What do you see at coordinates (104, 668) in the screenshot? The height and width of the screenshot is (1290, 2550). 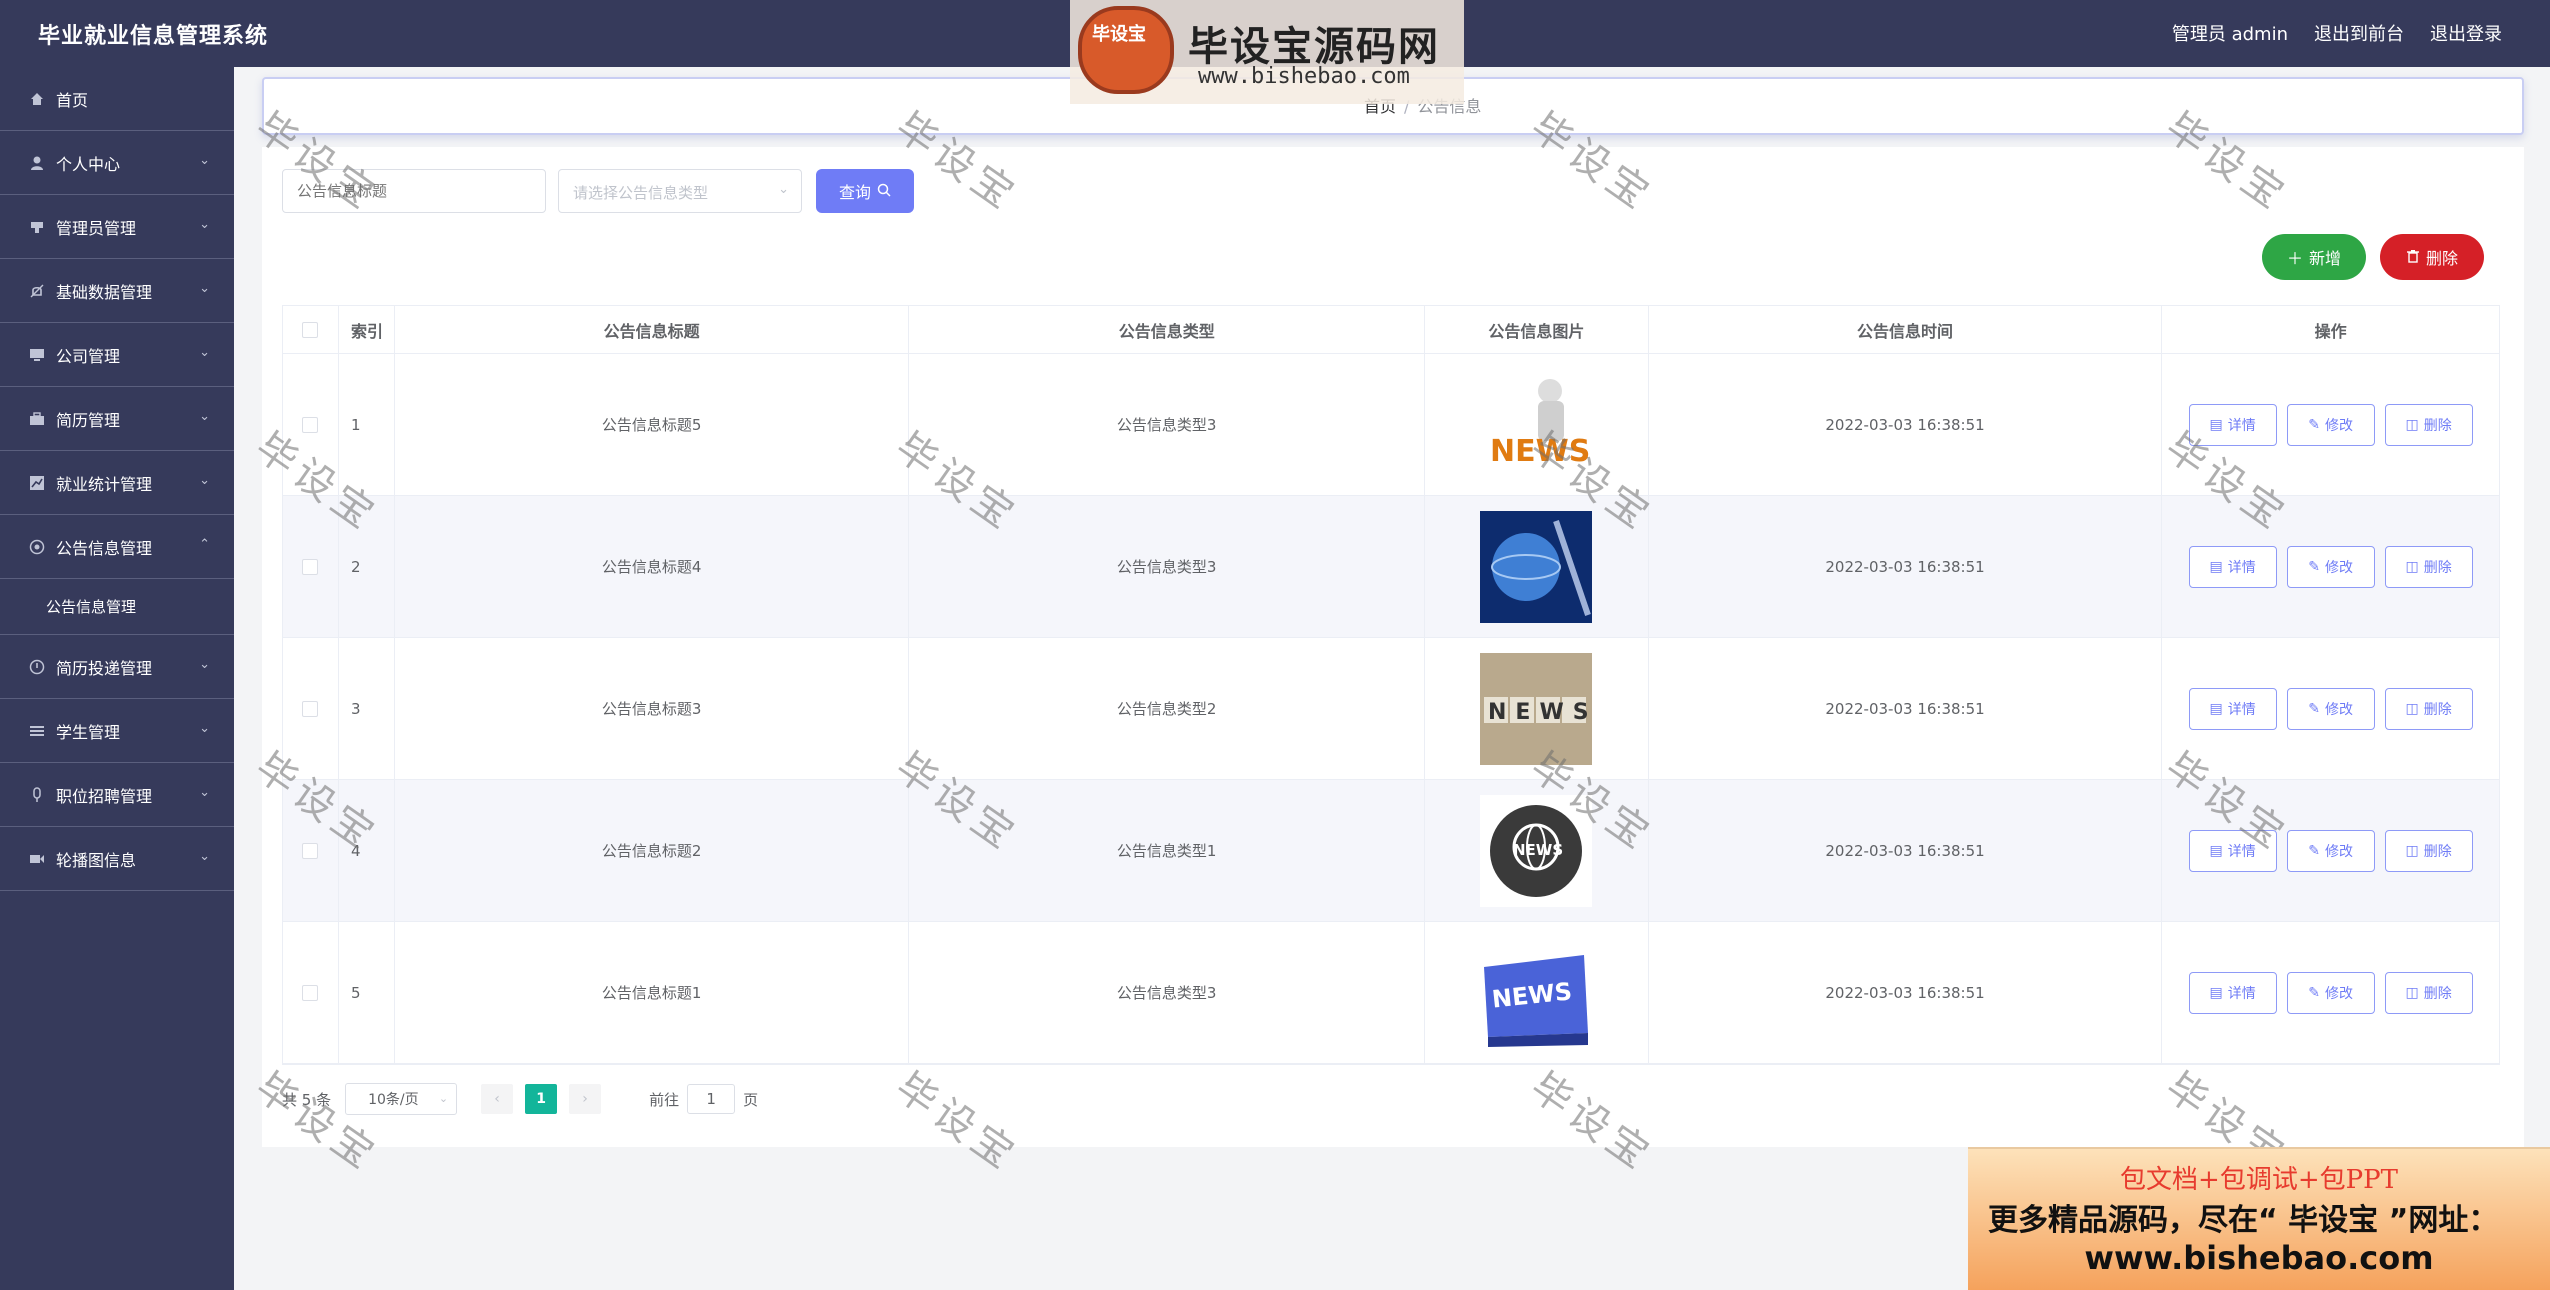 I see `sidebar-item-label: 简历投递管理` at bounding box center [104, 668].